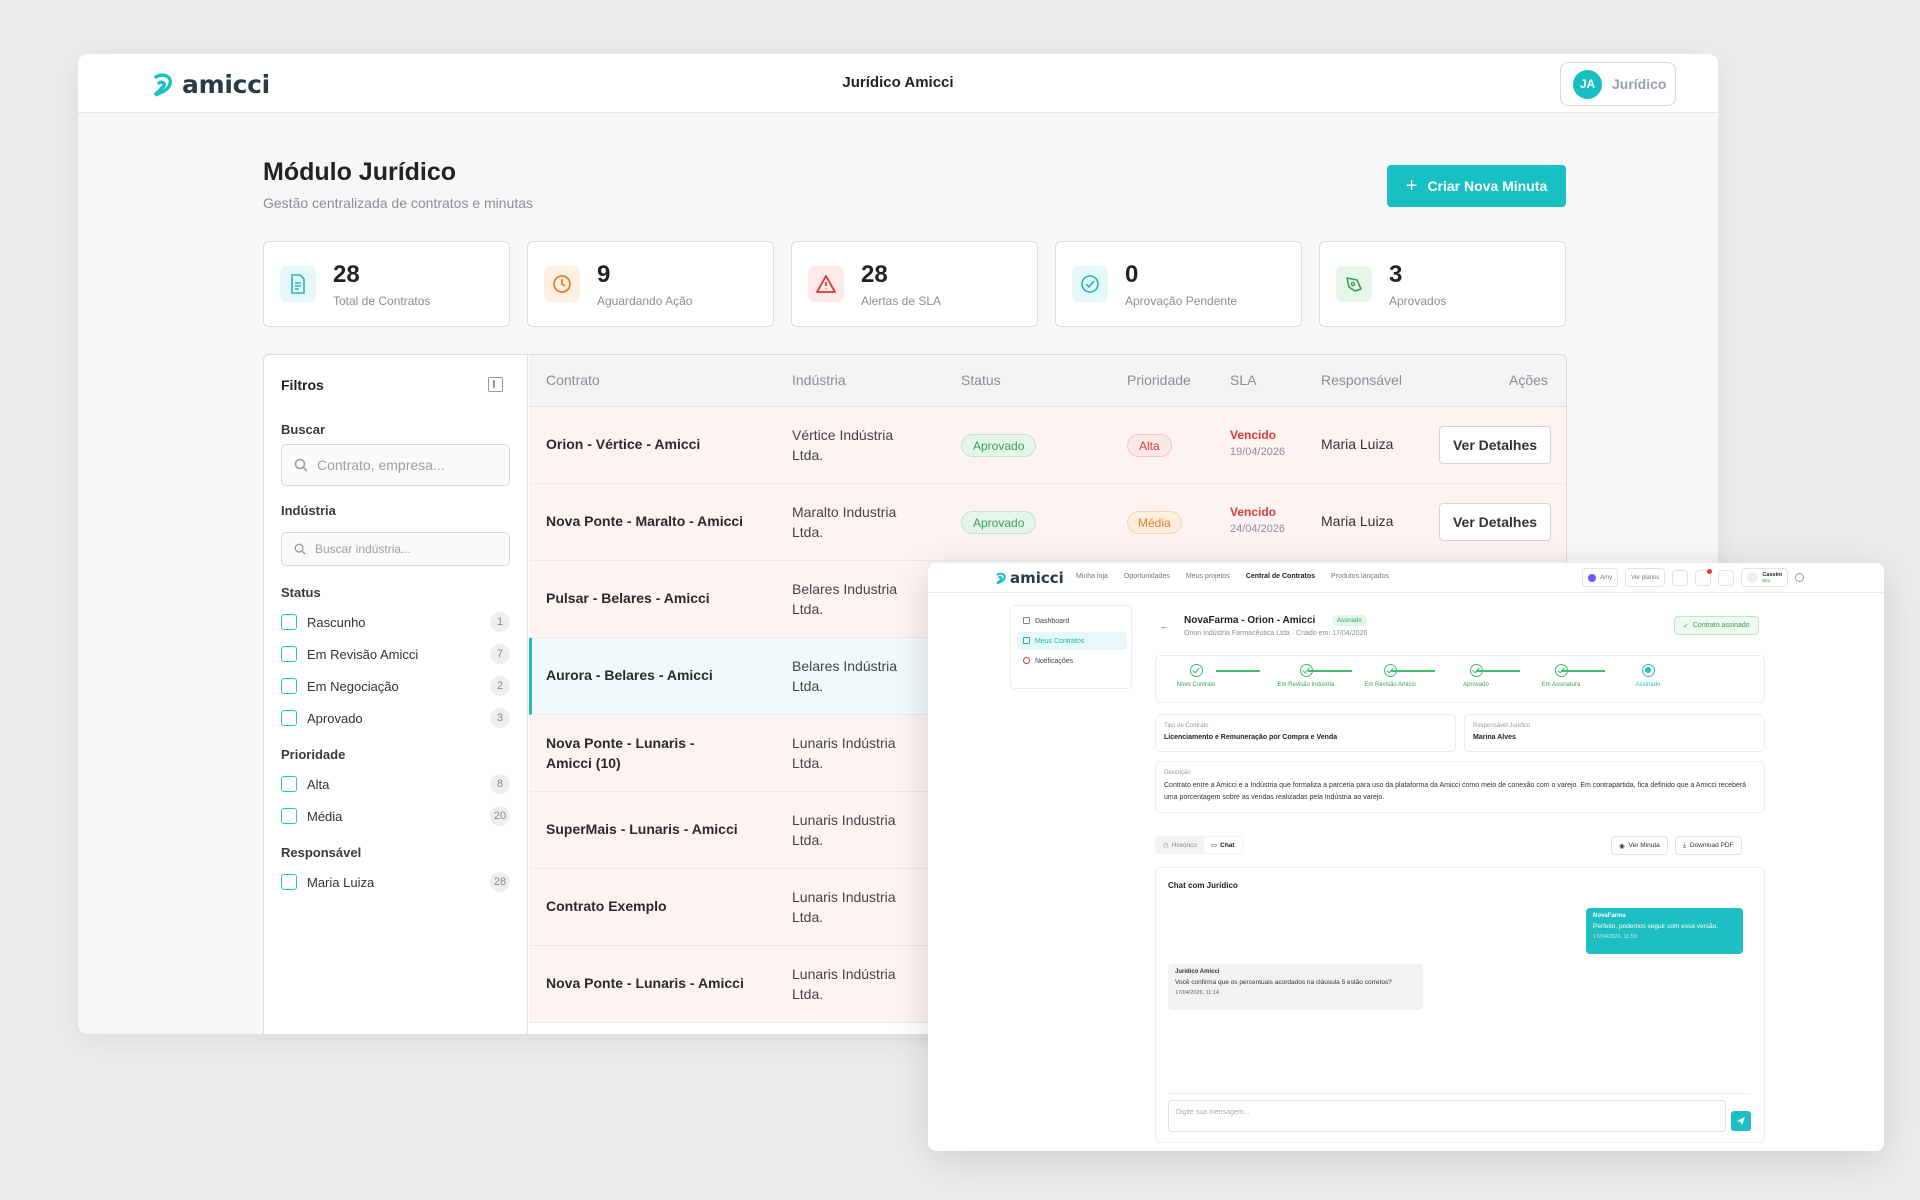 Image resolution: width=1920 pixels, height=1200 pixels. Describe the element at coordinates (495, 384) in the screenshot. I see `collapse-icon` at that location.